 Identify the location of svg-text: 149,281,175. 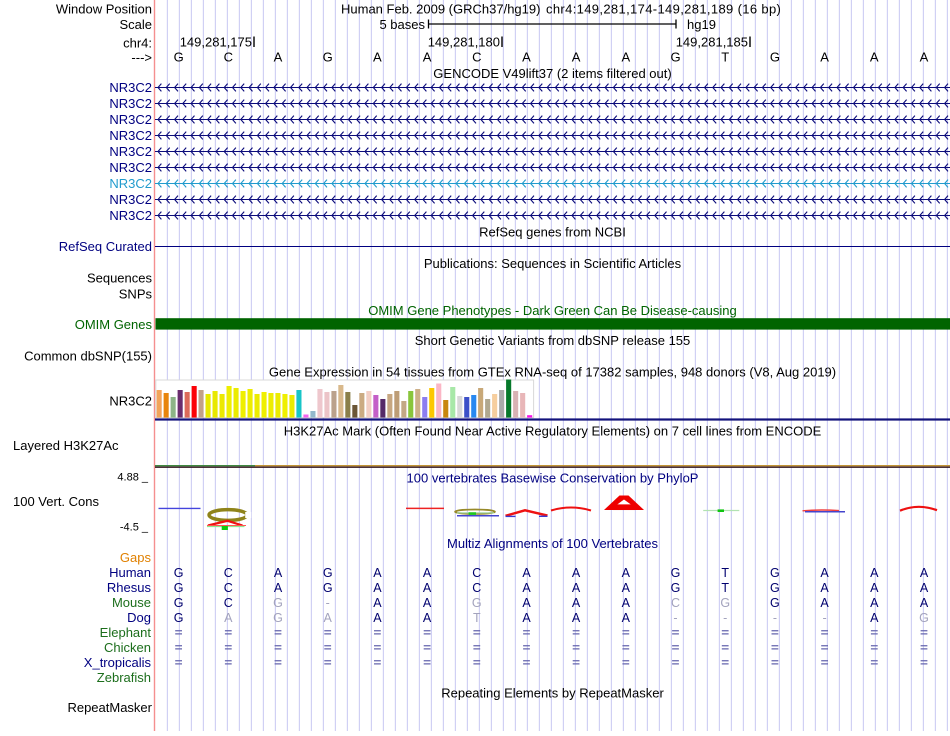
(216, 42).